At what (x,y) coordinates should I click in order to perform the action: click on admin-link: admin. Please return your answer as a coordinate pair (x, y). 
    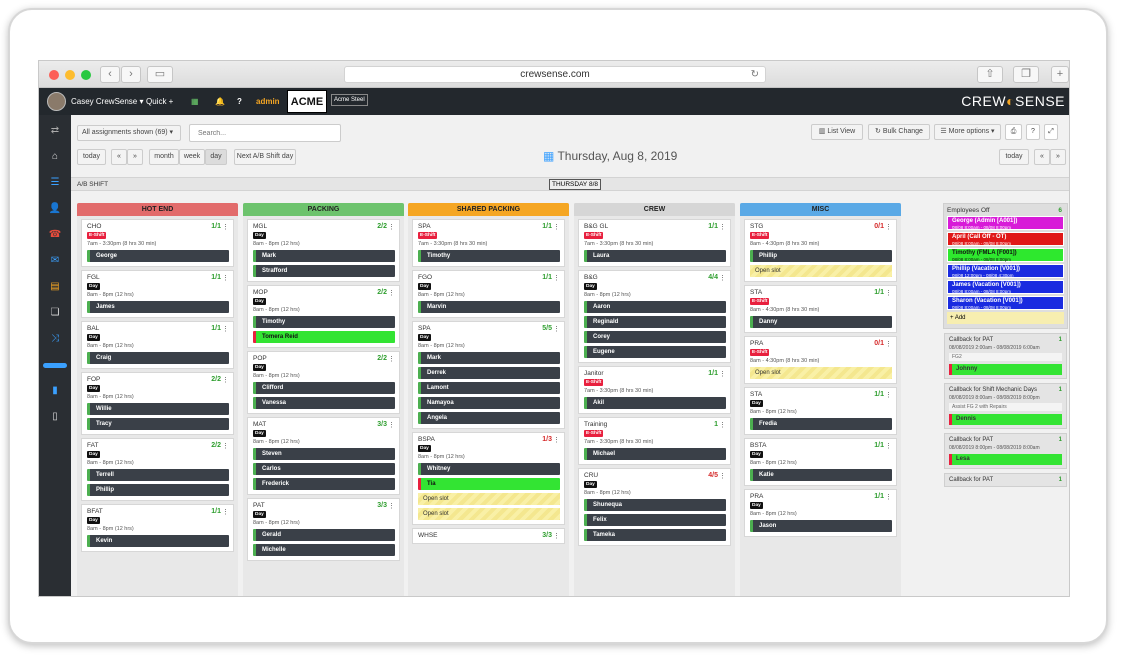
    Looking at the image, I should click on (268, 101).